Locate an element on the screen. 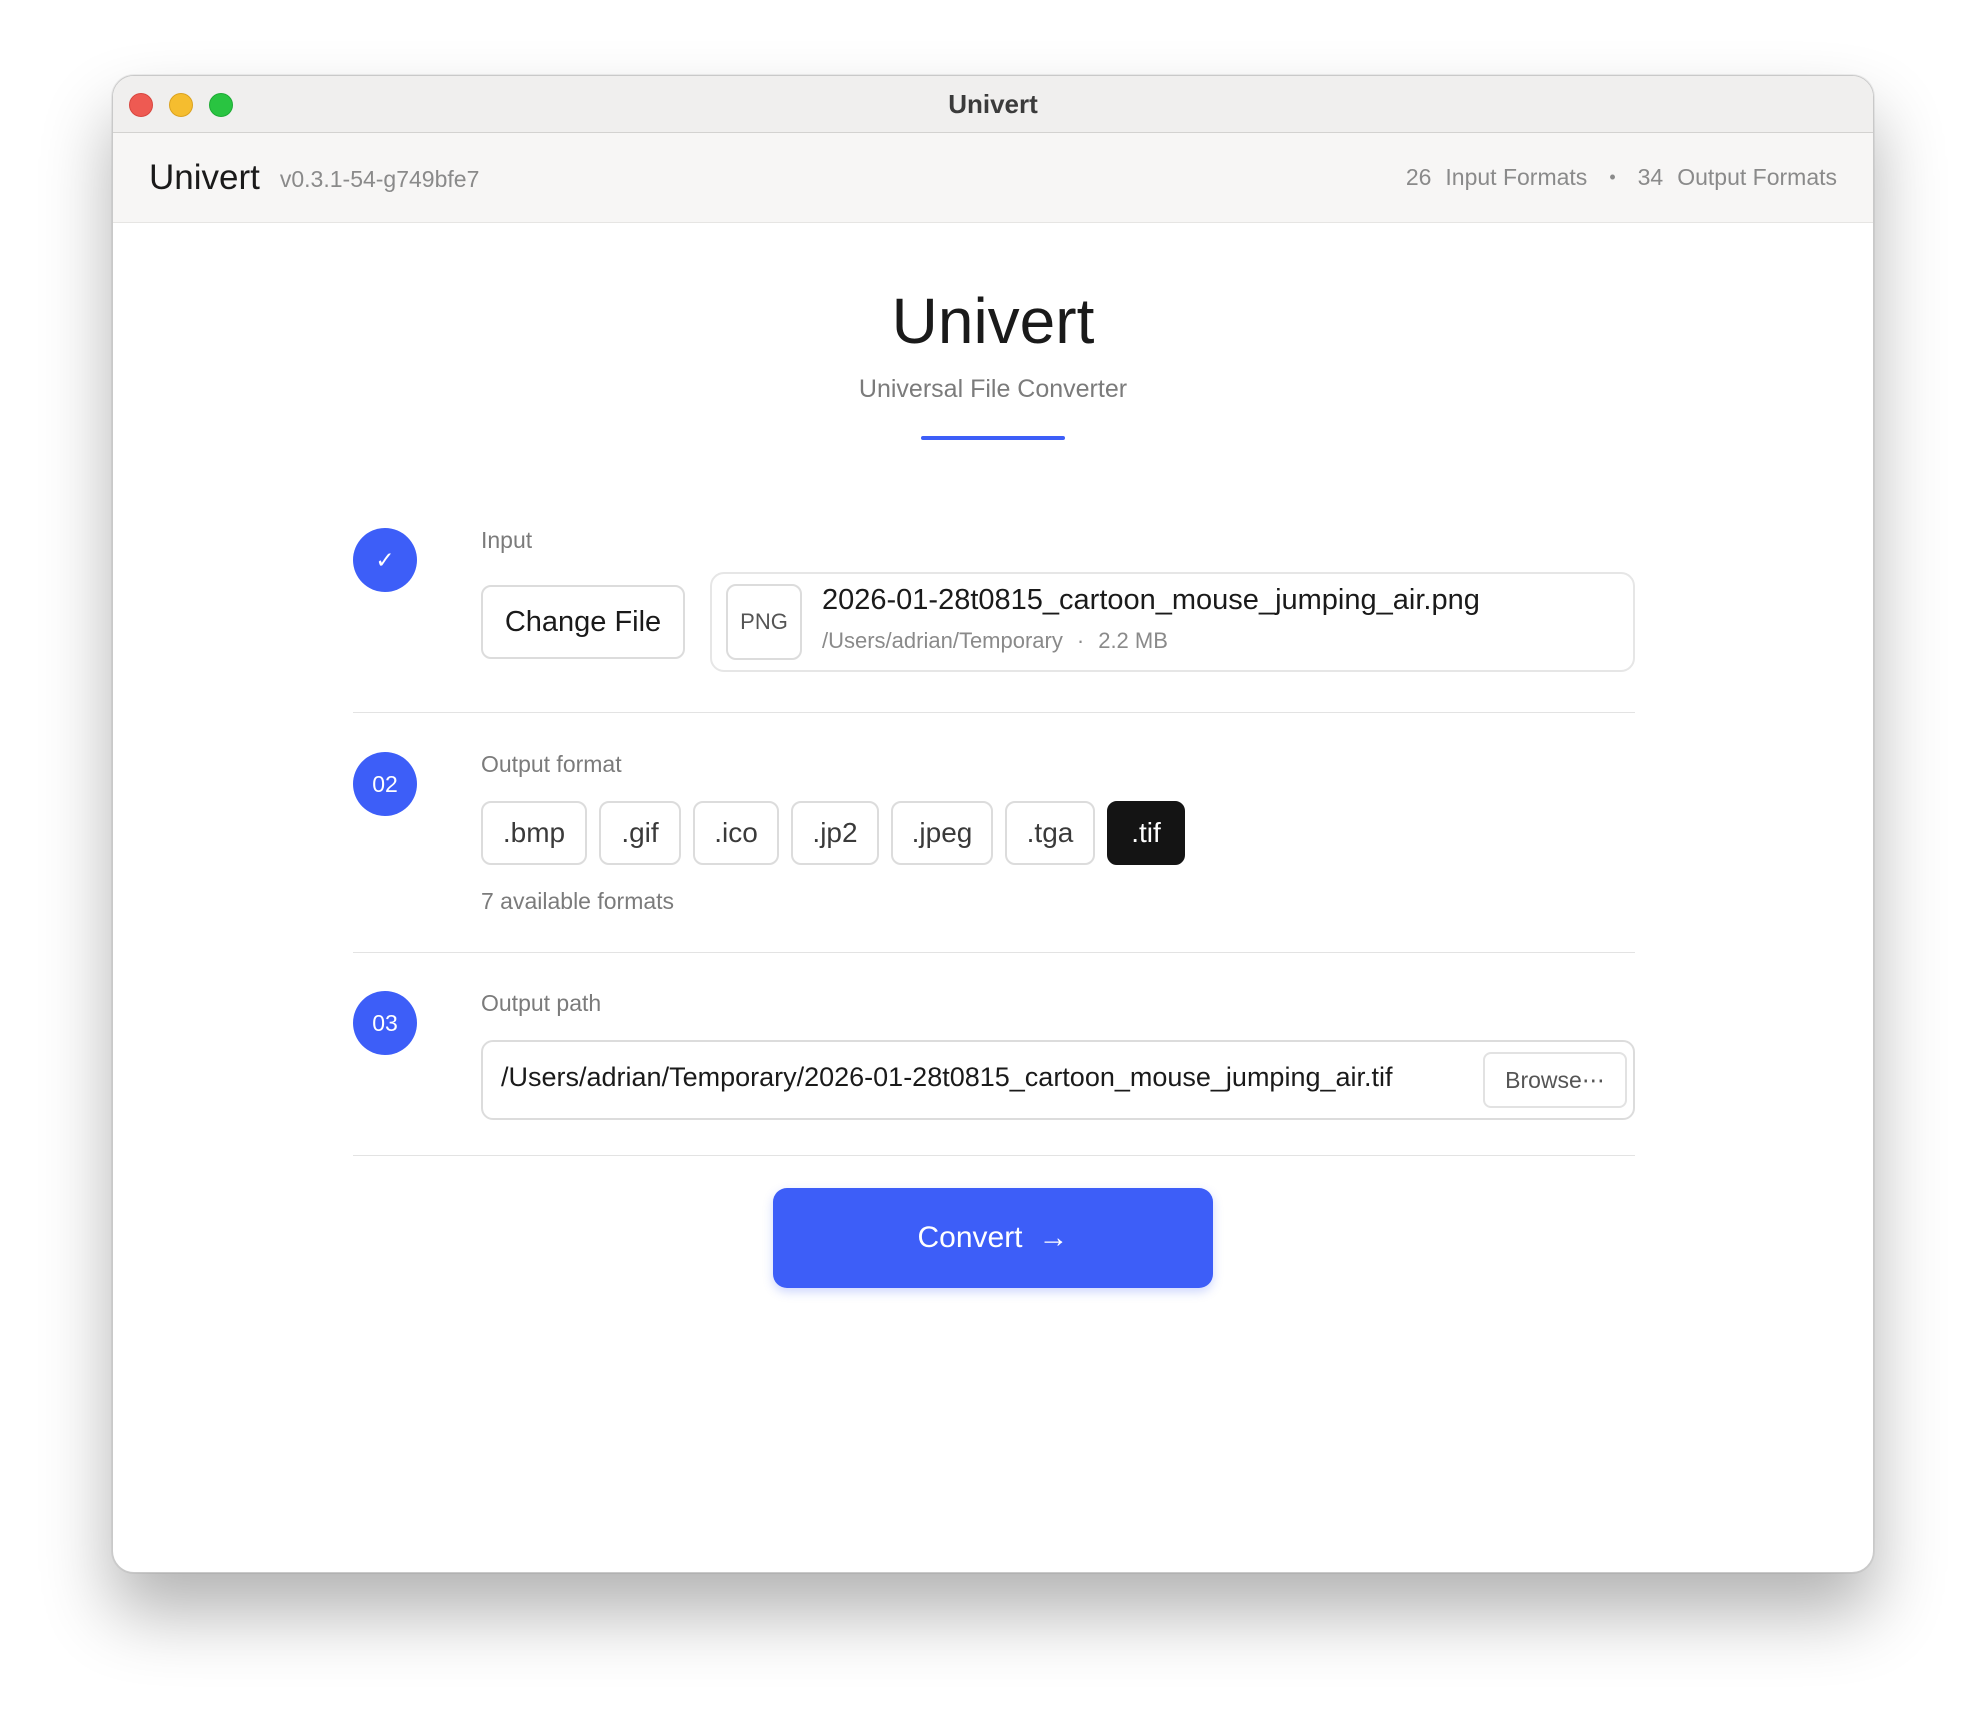 The height and width of the screenshot is (1720, 1984). step-complete-check-icon: ✓ is located at coordinates (385, 560).